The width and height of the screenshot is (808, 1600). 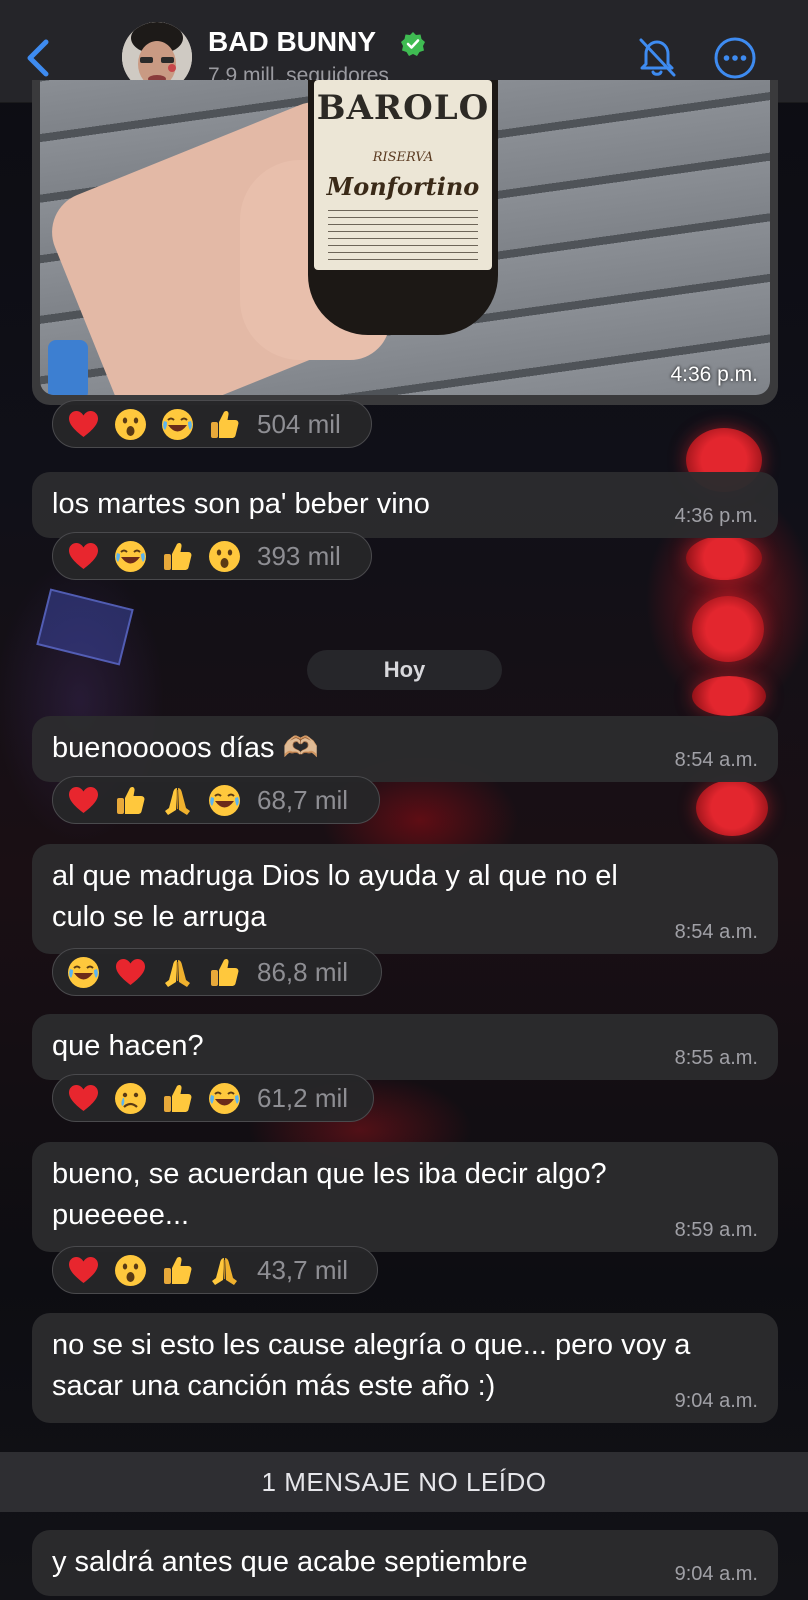 What do you see at coordinates (716, 1230) in the screenshot?
I see `message-time: 8:59 a.m.` at bounding box center [716, 1230].